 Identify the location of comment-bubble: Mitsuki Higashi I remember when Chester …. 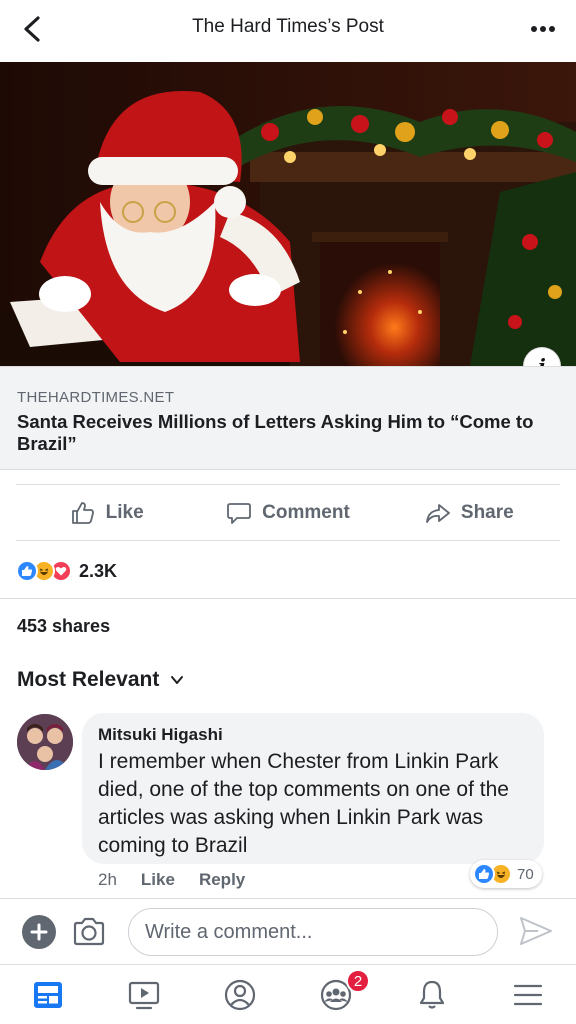
(313, 788).